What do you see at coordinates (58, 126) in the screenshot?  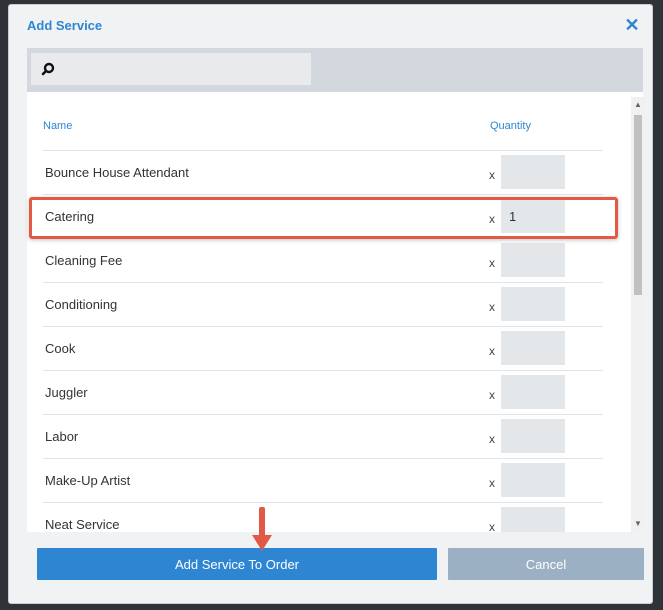 I see `column-header-name: Name` at bounding box center [58, 126].